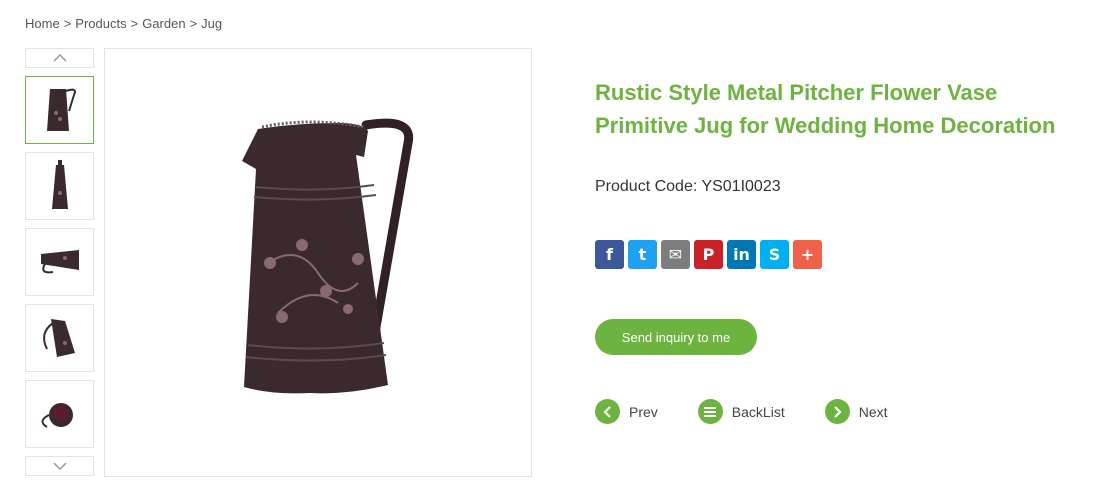 This screenshot has width=1105, height=487. I want to click on jug-side-image, so click(61, 109).